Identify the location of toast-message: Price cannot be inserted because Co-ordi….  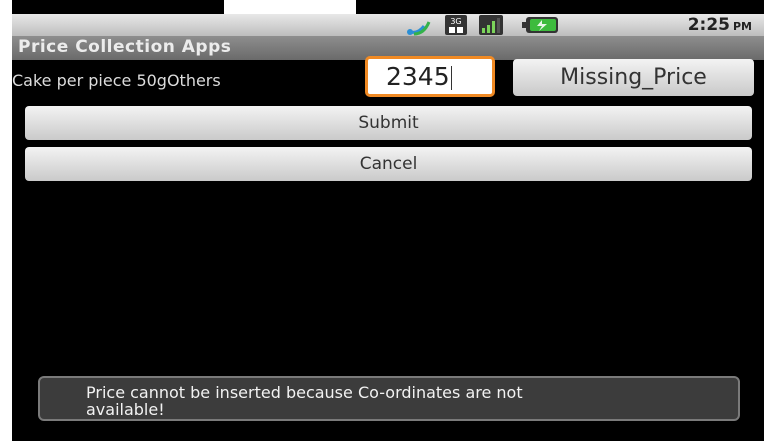
(389, 398).